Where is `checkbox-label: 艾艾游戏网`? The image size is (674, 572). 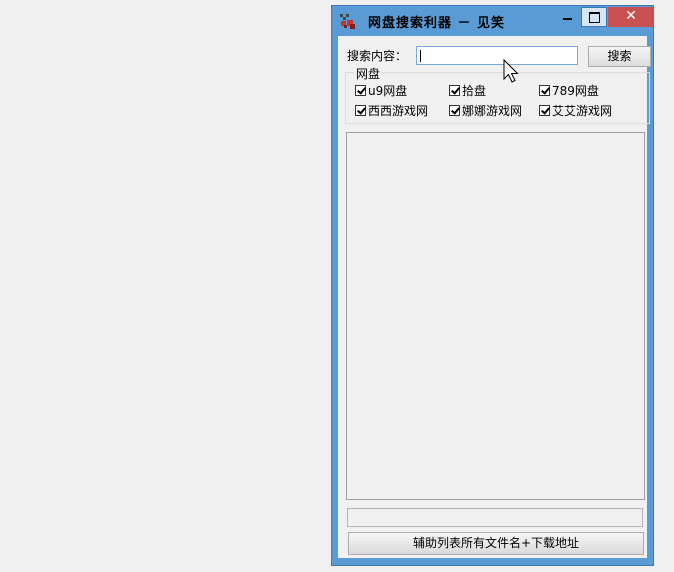
checkbox-label: 艾艾游戏网 is located at coordinates (582, 111).